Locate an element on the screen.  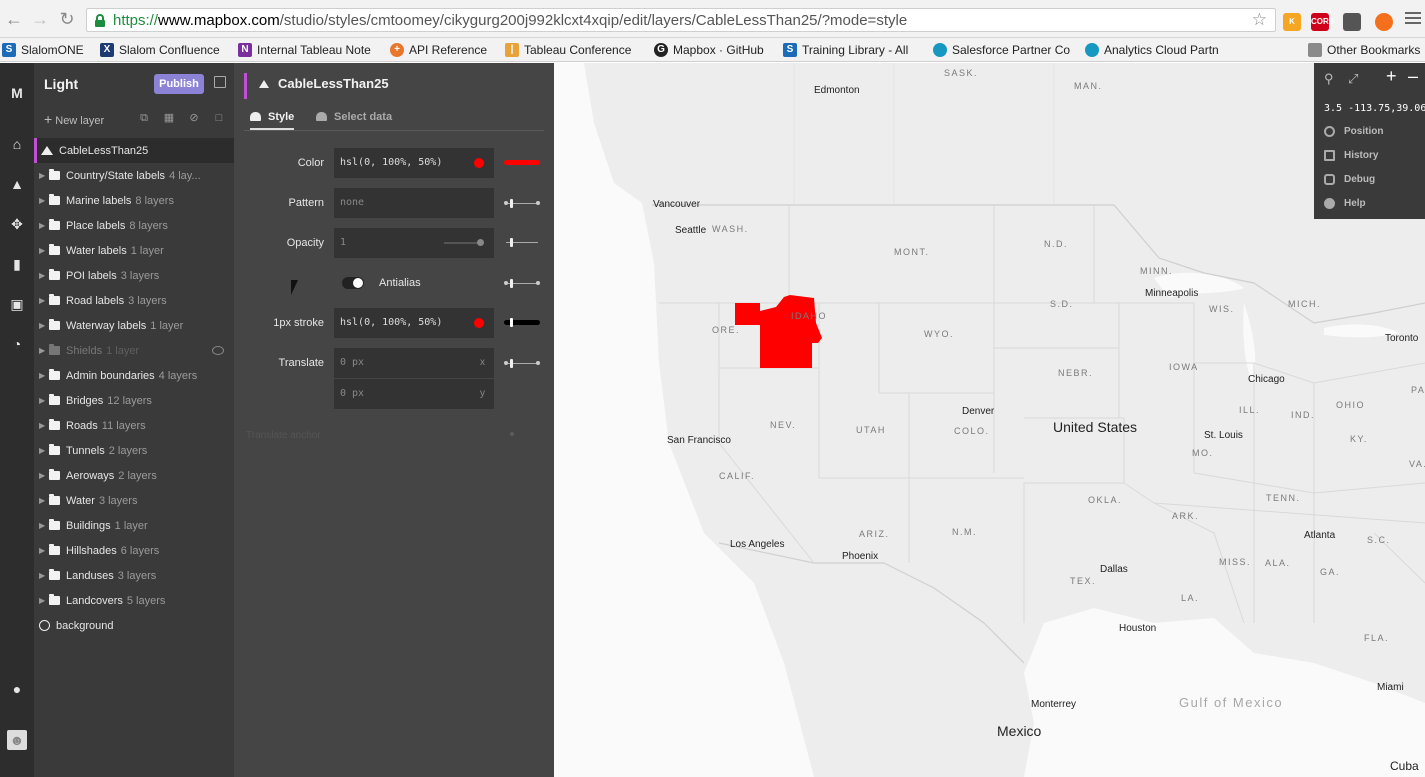
publish-button: Publish is located at coordinates (179, 84).